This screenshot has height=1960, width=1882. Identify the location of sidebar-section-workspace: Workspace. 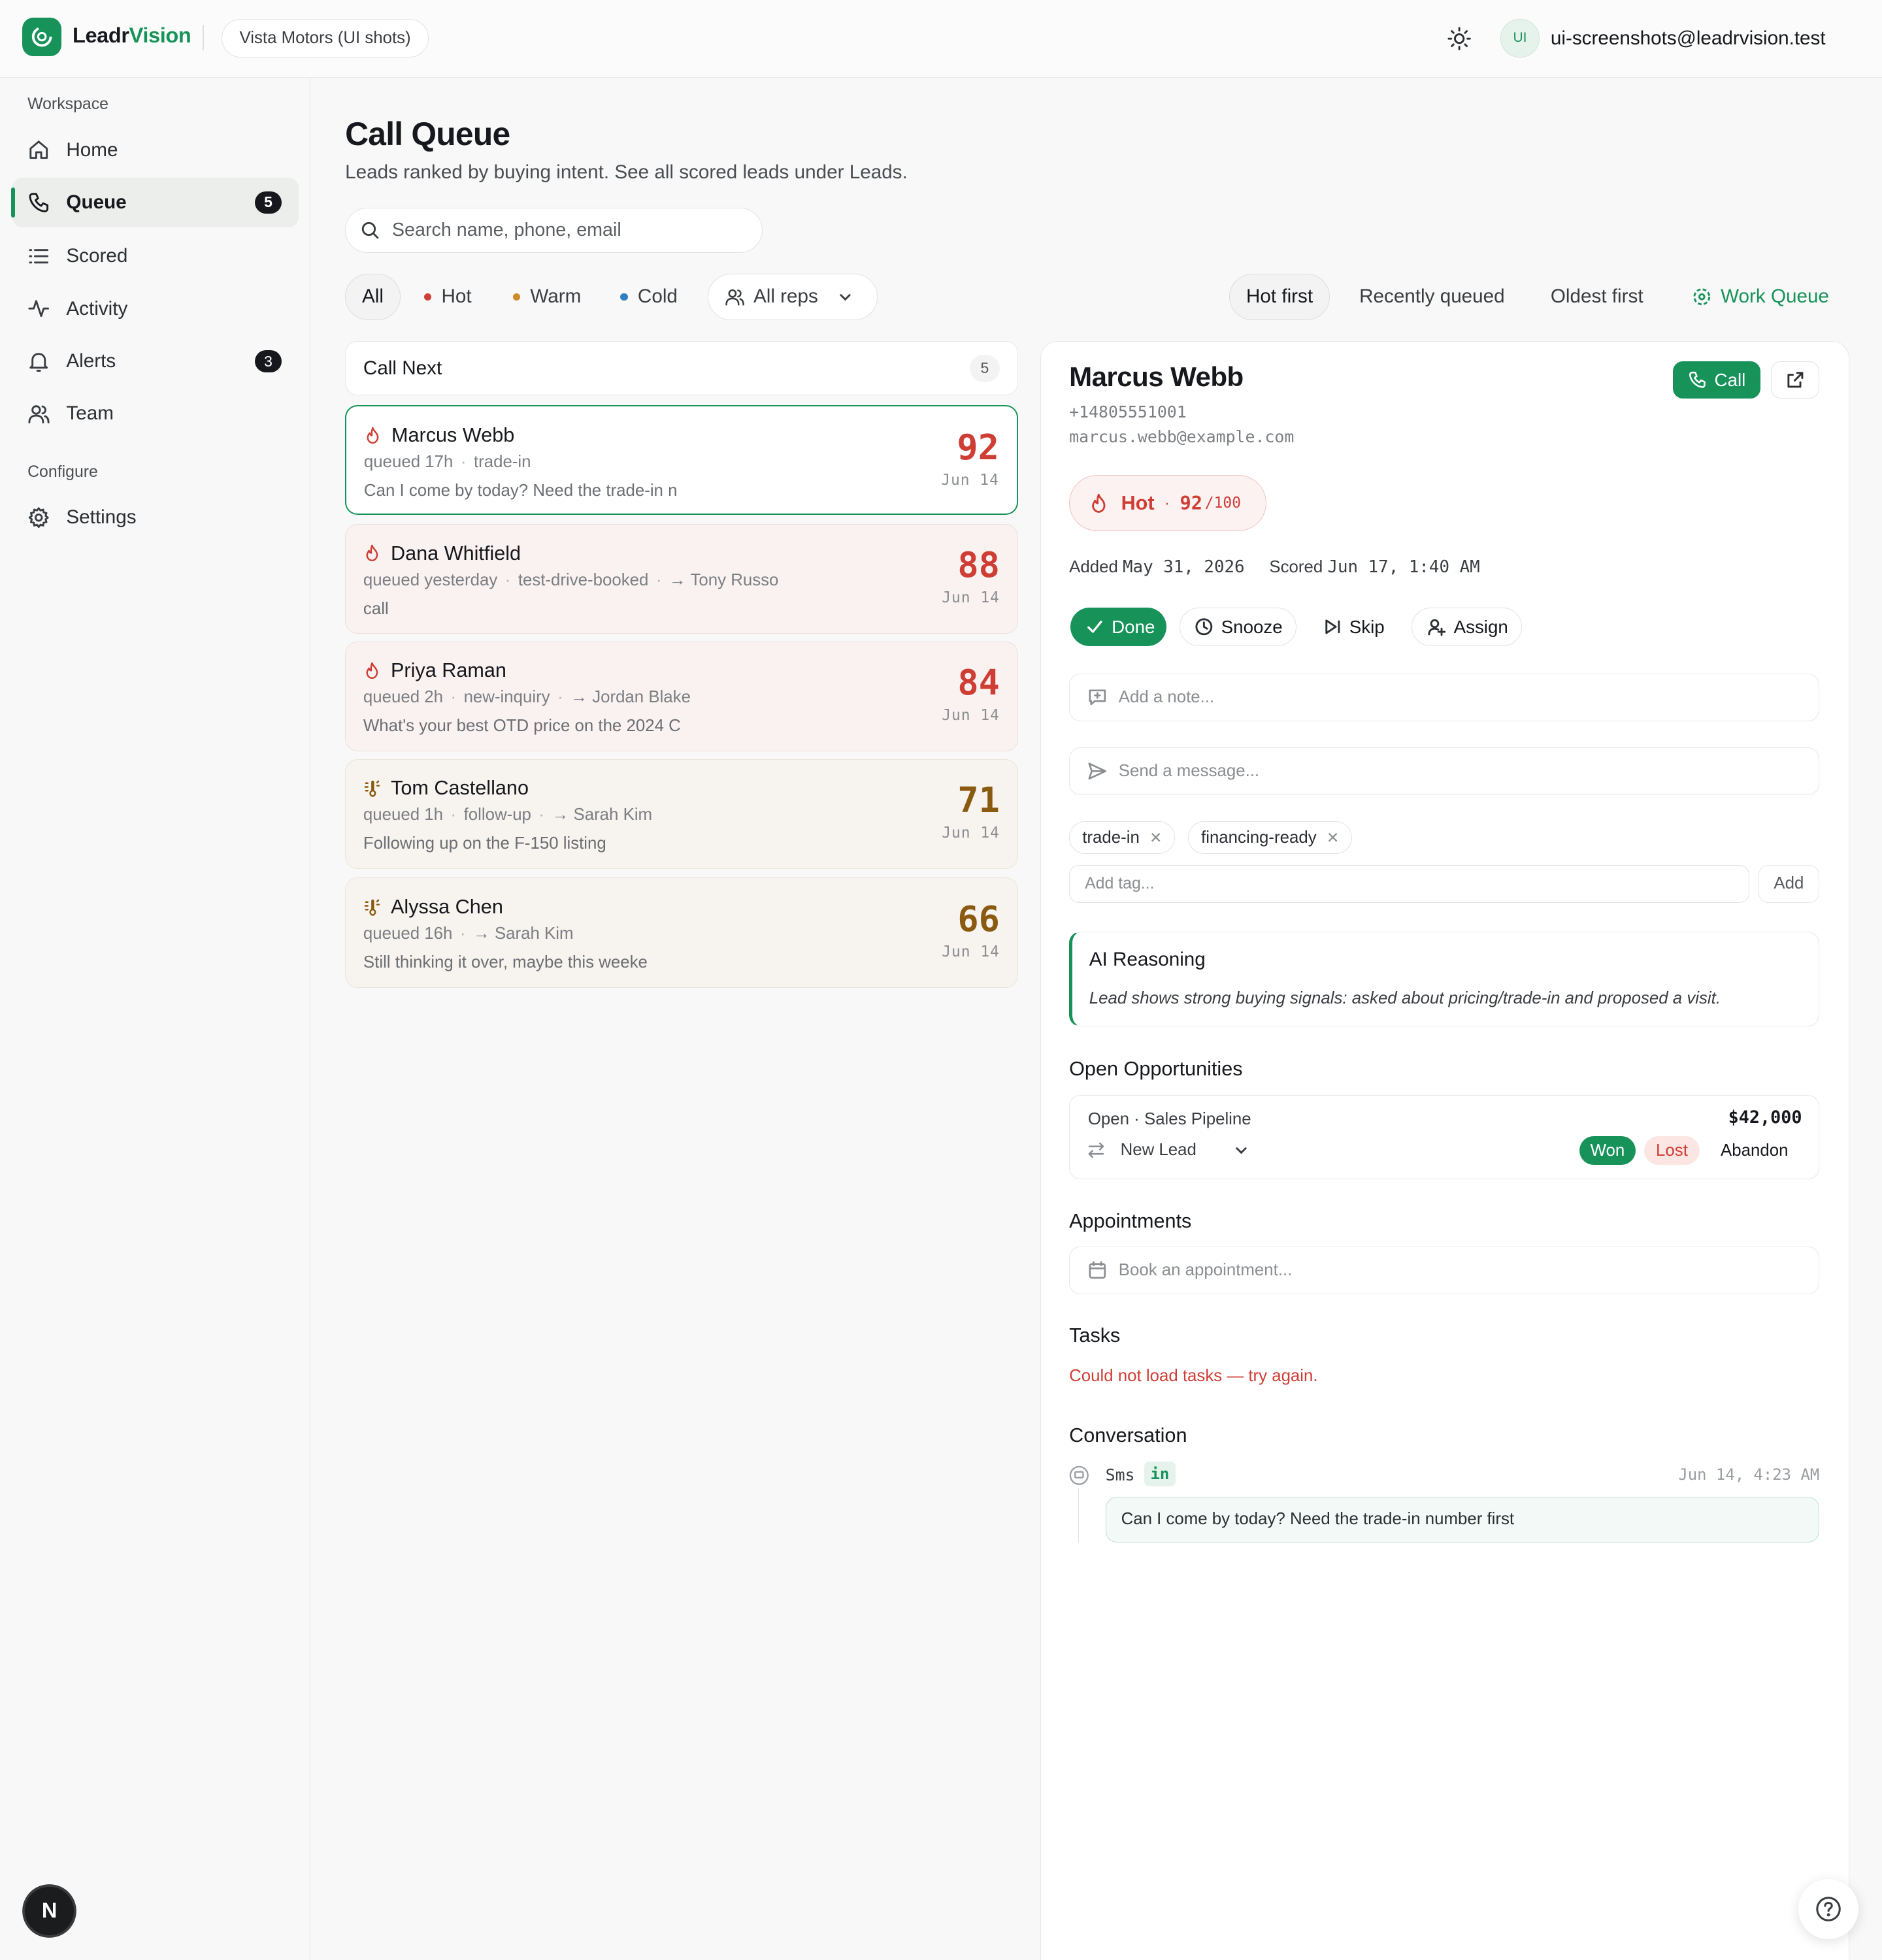
(67, 104).